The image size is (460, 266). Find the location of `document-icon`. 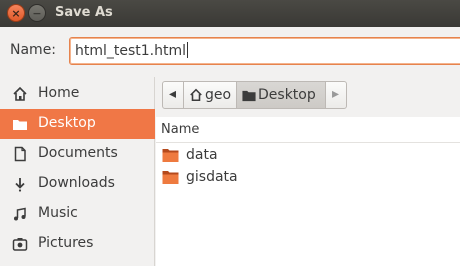

document-icon is located at coordinates (20, 154).